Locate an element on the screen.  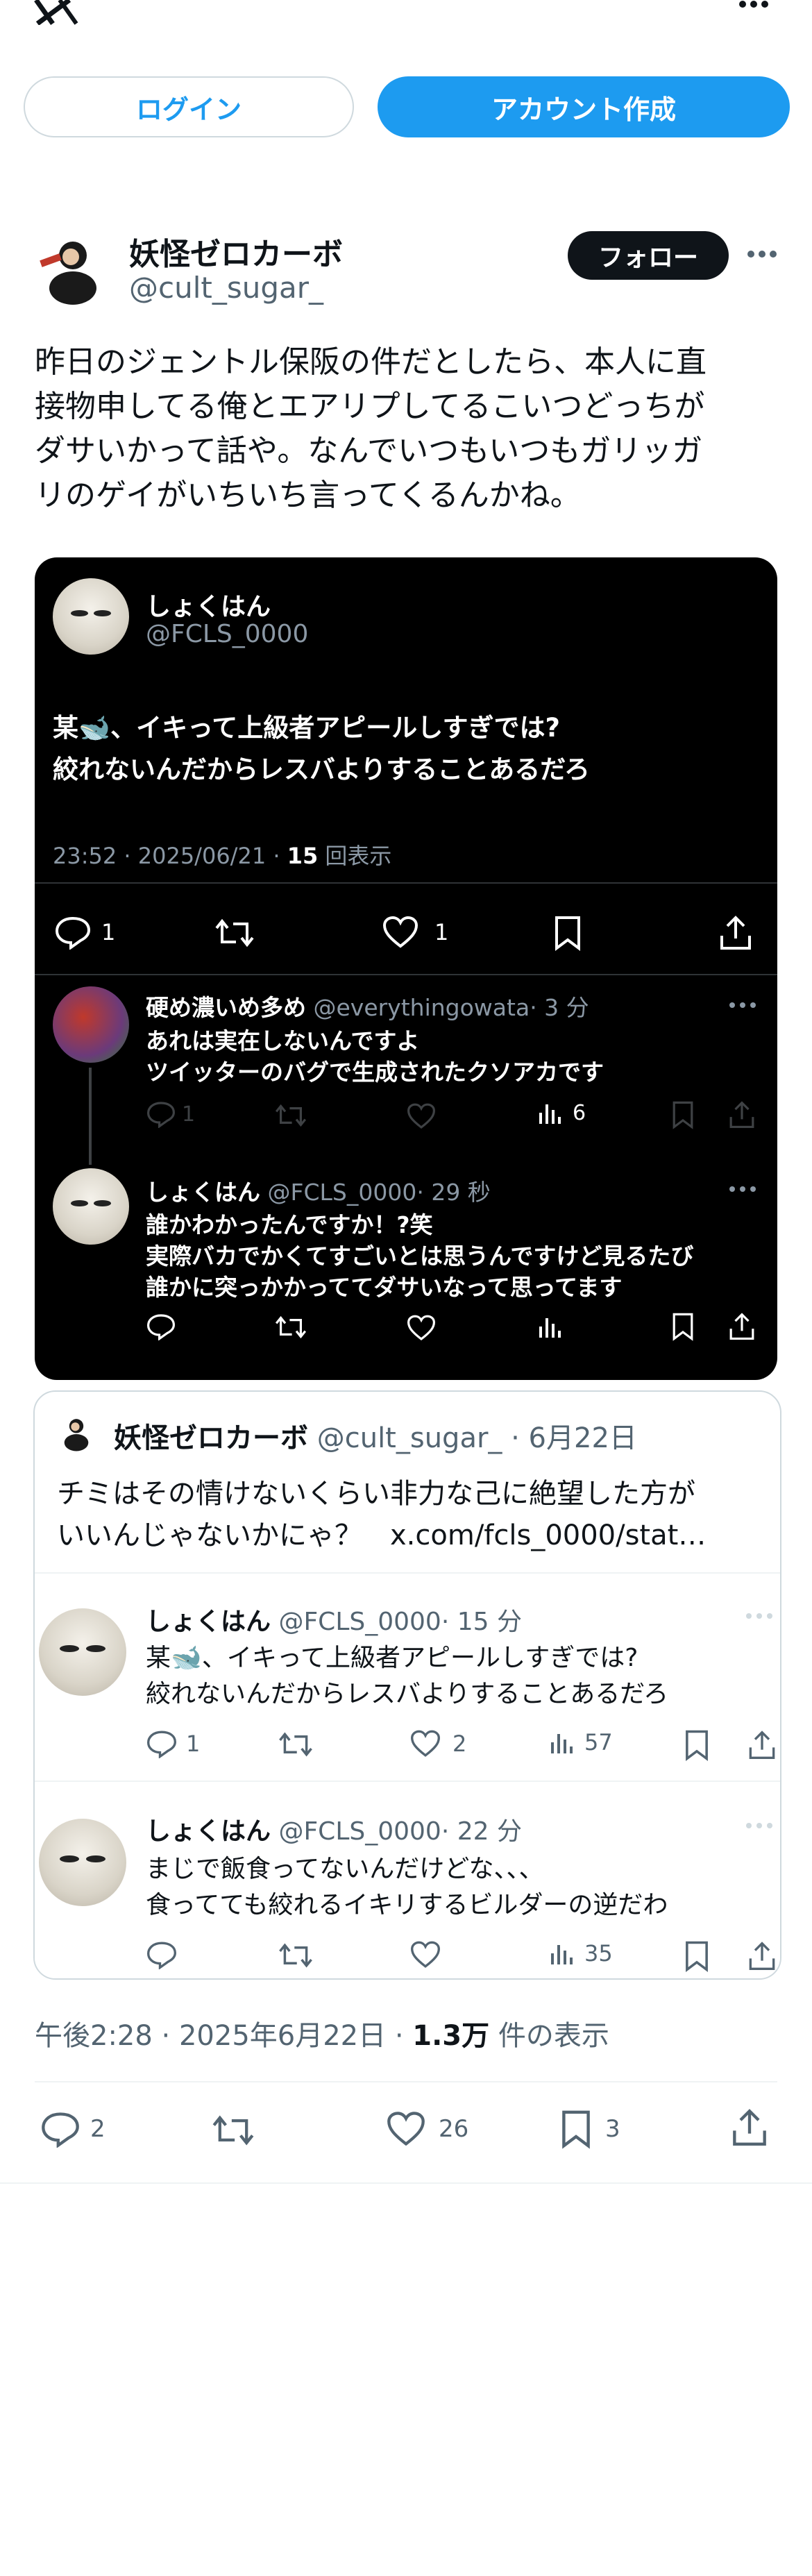
reply-button: 2 is located at coordinates (72, 2129).